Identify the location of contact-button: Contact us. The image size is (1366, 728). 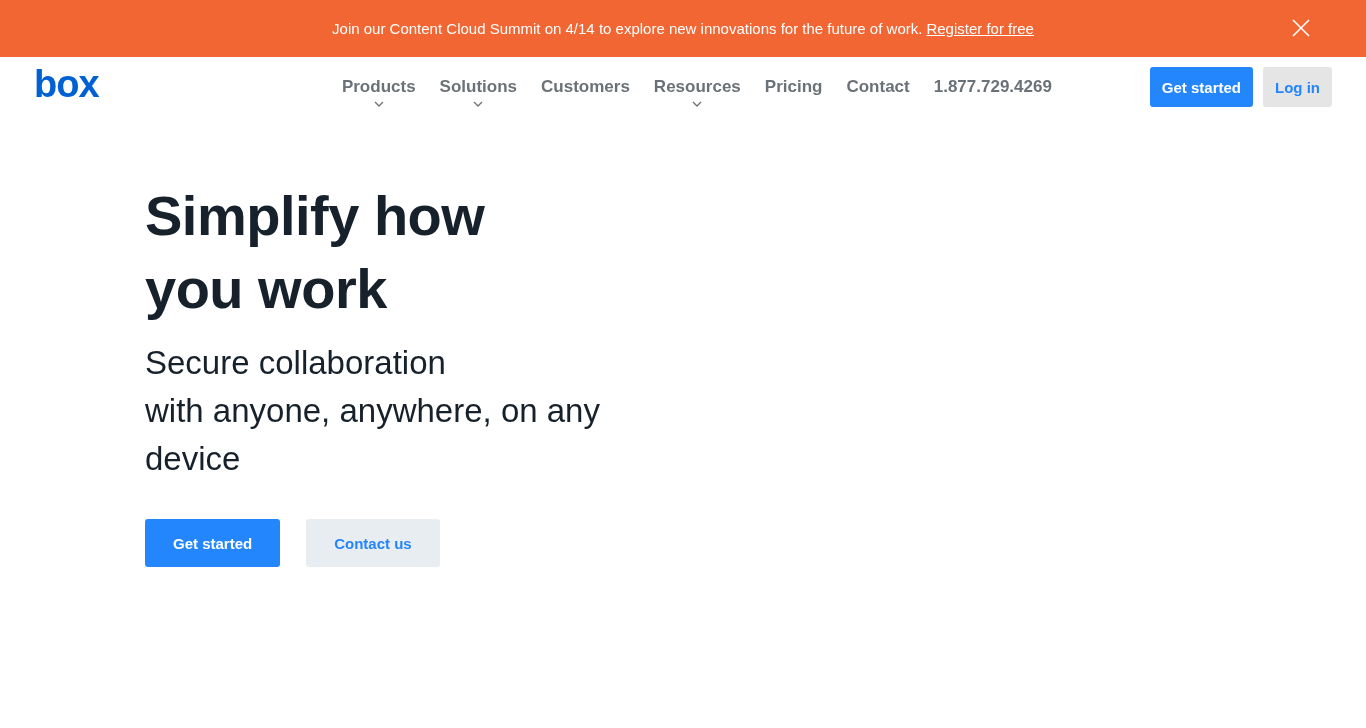
(373, 543).